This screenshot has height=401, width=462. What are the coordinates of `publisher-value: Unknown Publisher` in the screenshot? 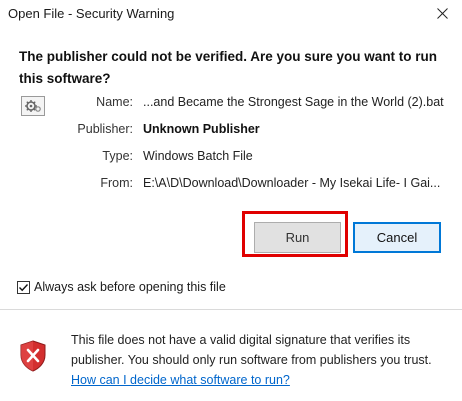 It's located at (201, 129).